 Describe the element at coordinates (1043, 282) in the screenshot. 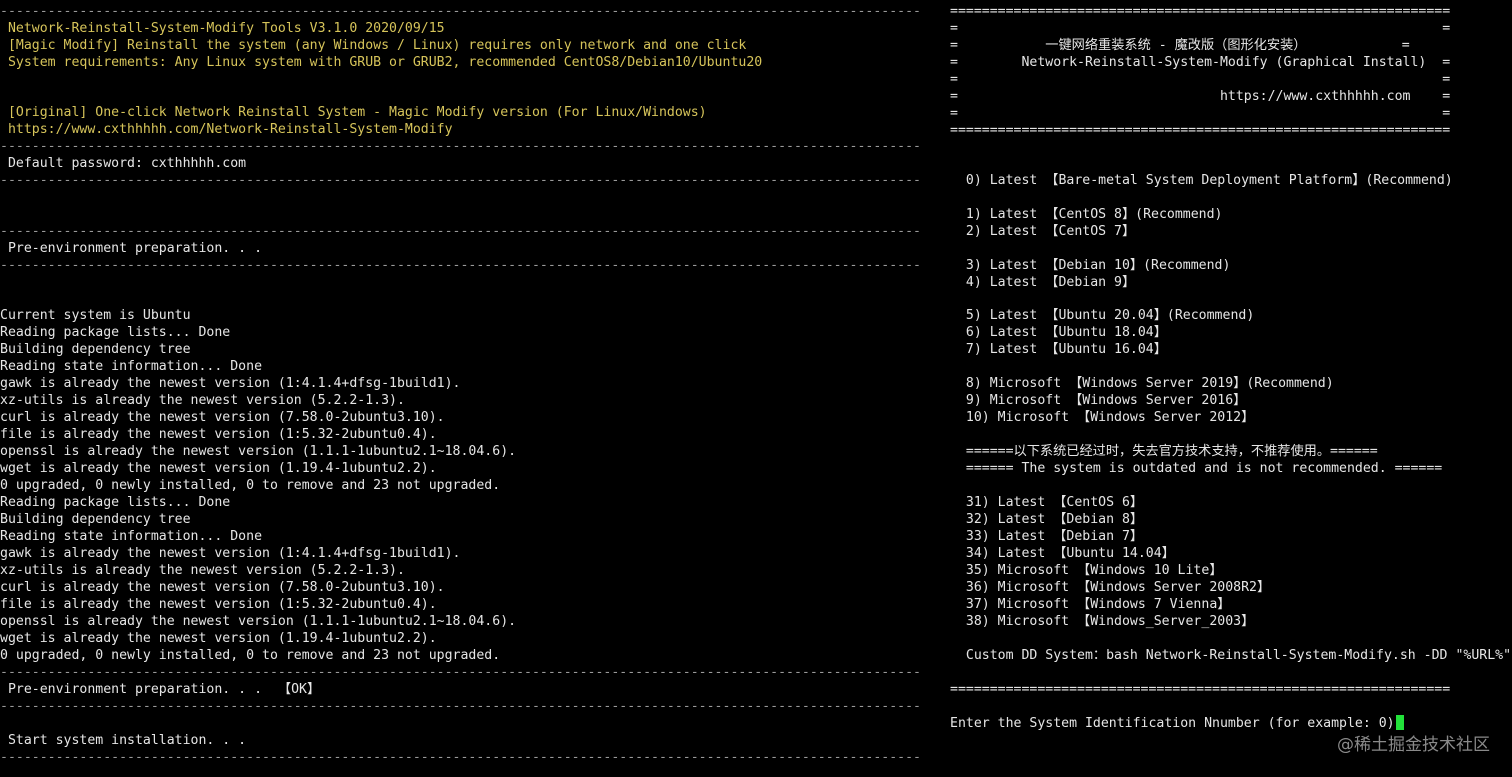

I see `menu-option-4: 4) Latest 【Debian 9】` at that location.